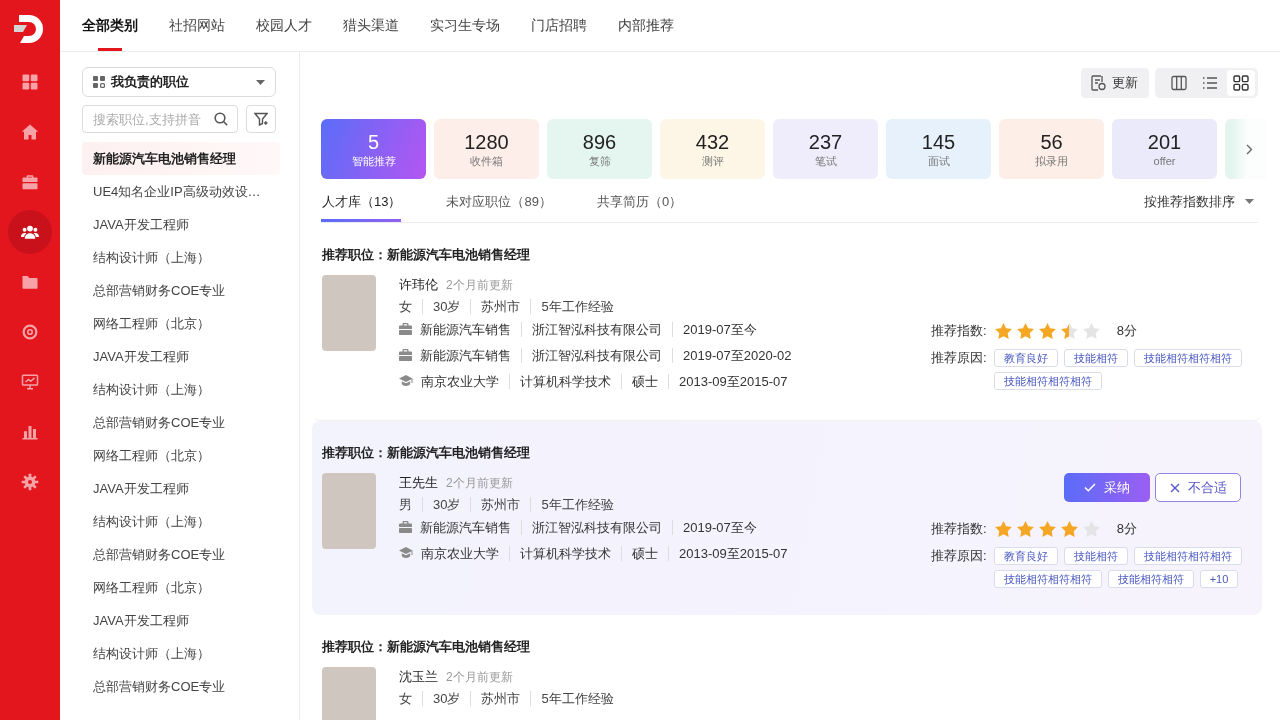 The image size is (1280, 720). What do you see at coordinates (160, 119) in the screenshot?
I see `search-field: 搜索职位,支持拼音` at bounding box center [160, 119].